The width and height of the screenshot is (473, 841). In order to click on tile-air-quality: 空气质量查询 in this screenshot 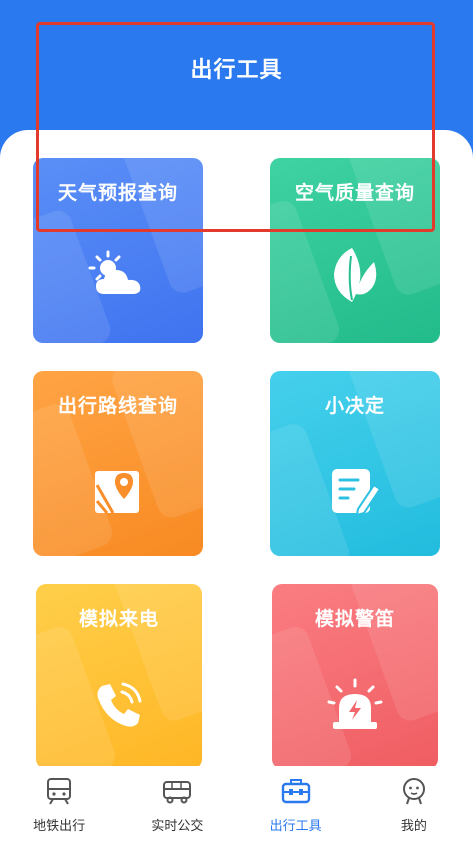, I will do `click(355, 250)`.